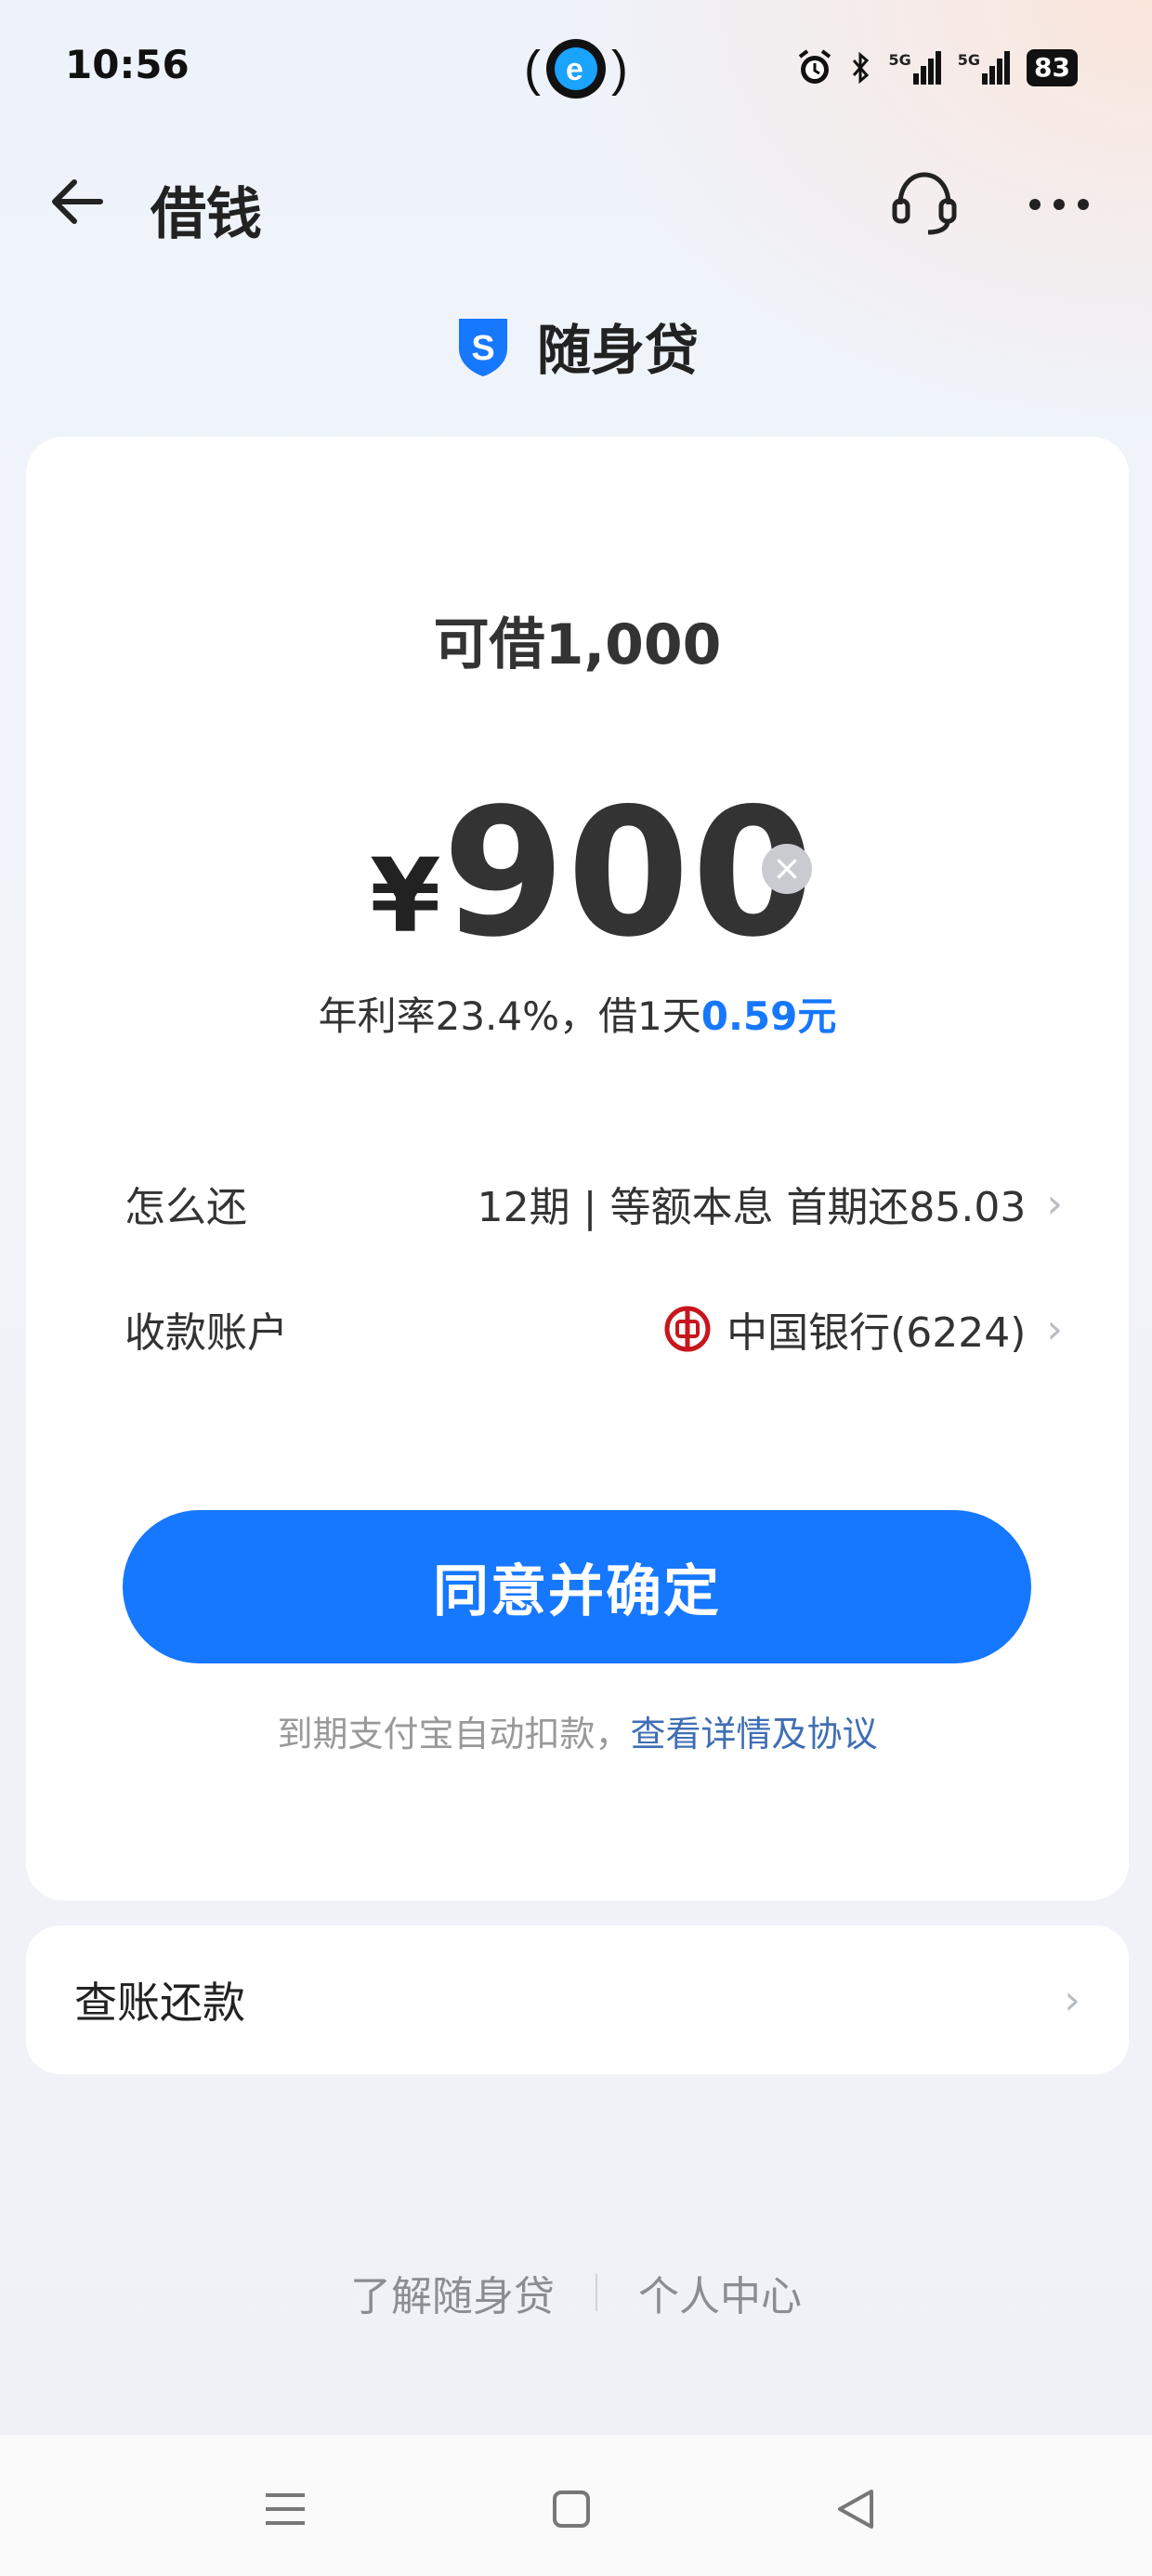 This screenshot has width=1152, height=2576. I want to click on signal-5g-icon-1: 5G, so click(915, 68).